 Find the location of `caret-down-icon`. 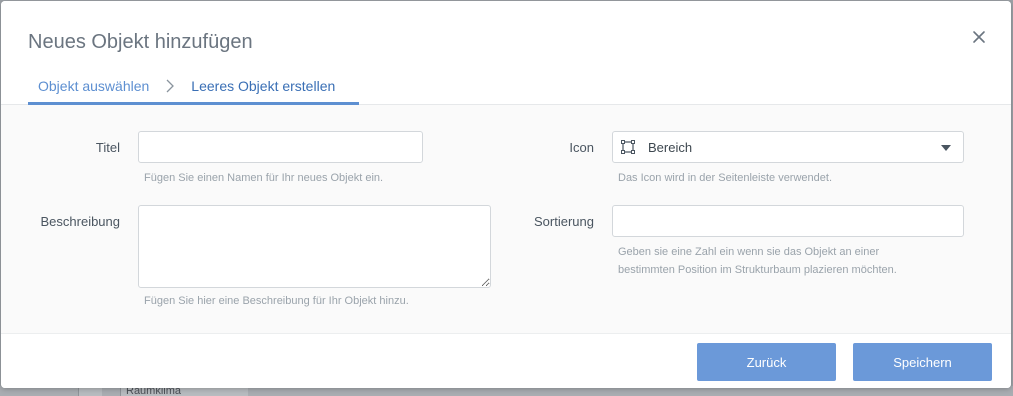

caret-down-icon is located at coordinates (946, 148).